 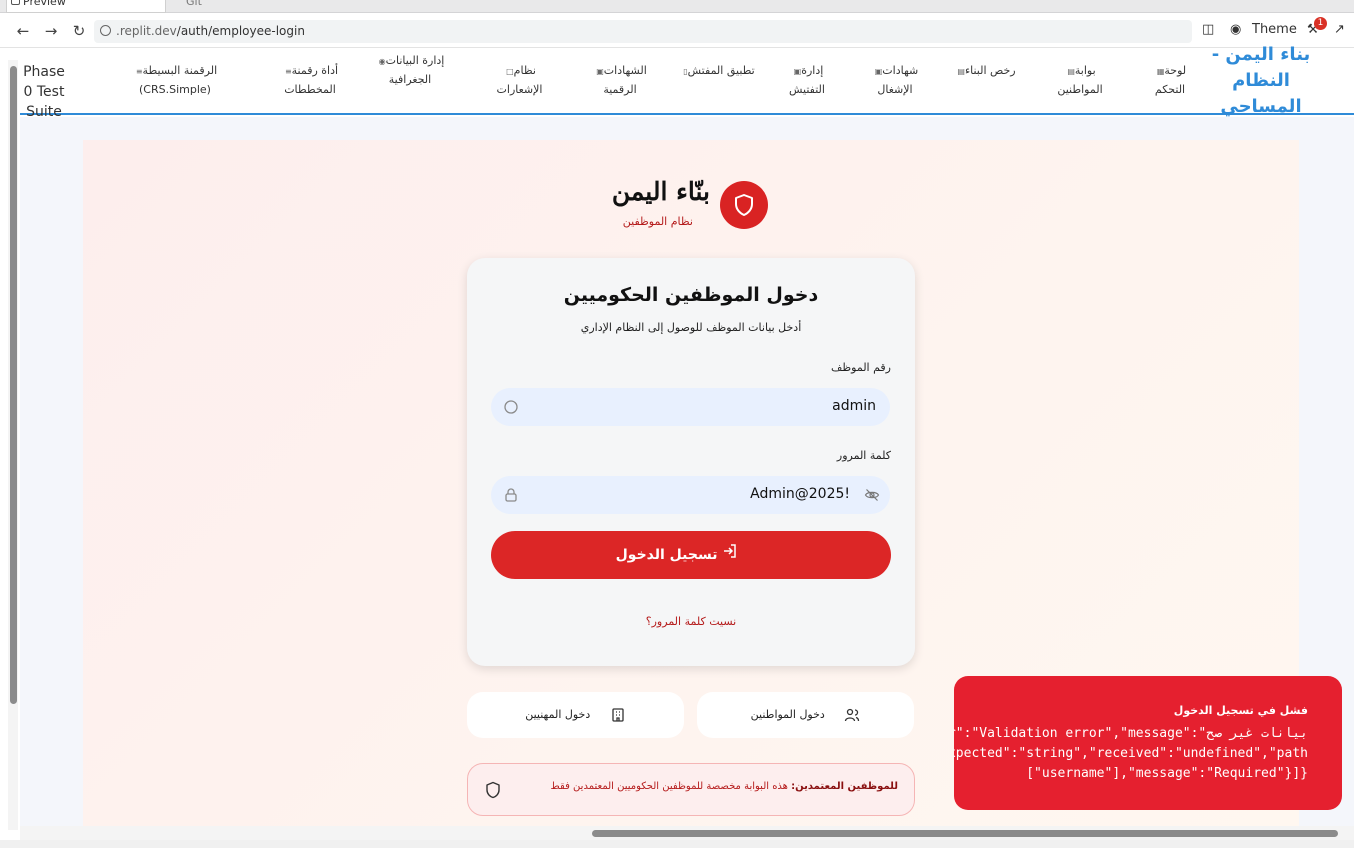 I want to click on forgot-password-link: نسيت كلمة المرور؟, so click(x=691, y=621).